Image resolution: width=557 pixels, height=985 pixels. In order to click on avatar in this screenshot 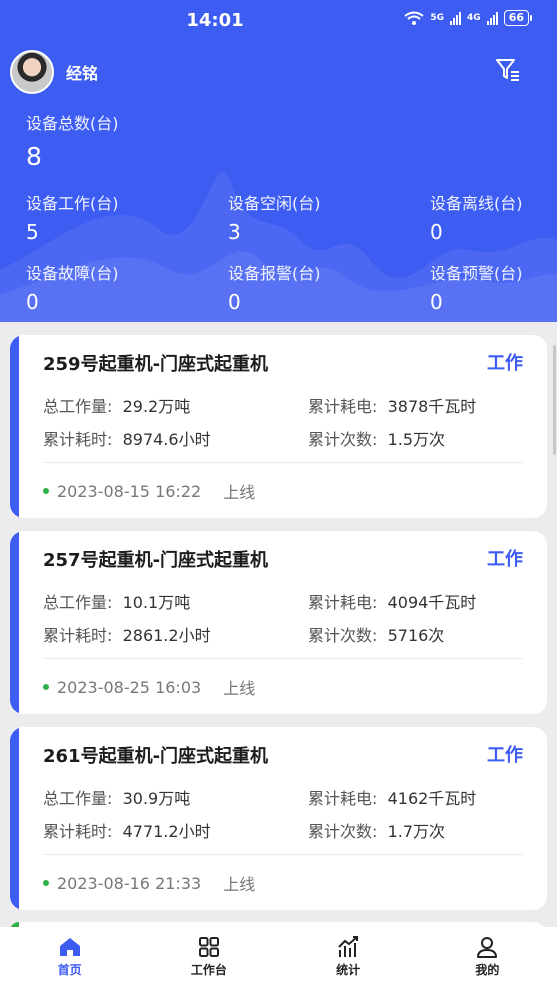, I will do `click(32, 72)`.